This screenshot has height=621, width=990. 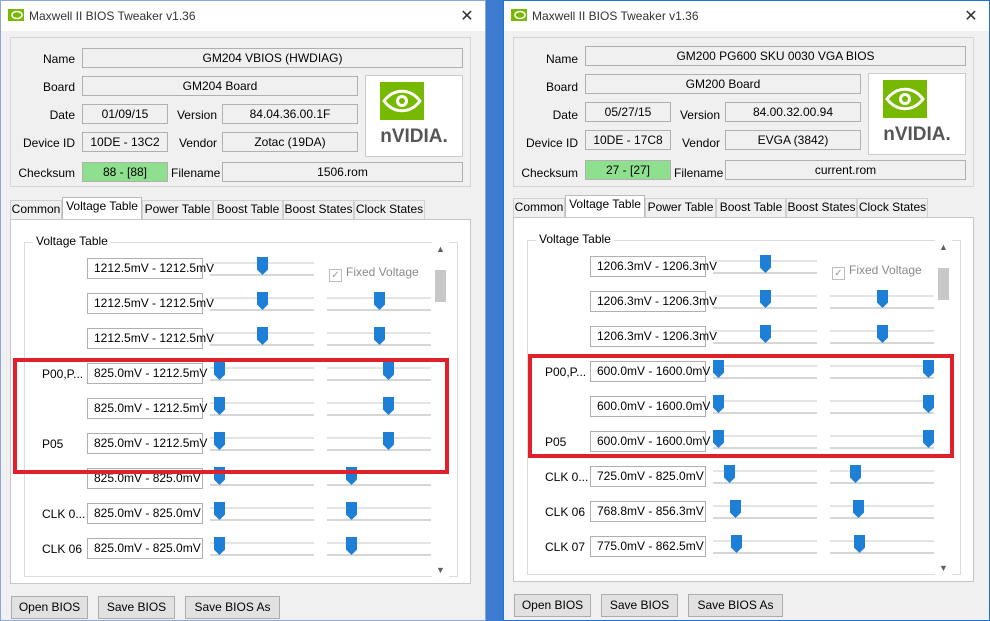 What do you see at coordinates (648, 511) in the screenshot?
I see `voltage-range-field: 768.8mV - 856.3mV` at bounding box center [648, 511].